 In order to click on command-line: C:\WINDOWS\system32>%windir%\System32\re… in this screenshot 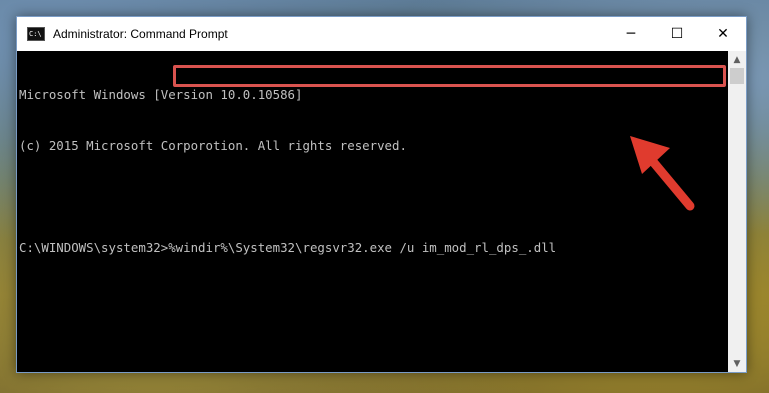, I will do `click(373, 247)`.